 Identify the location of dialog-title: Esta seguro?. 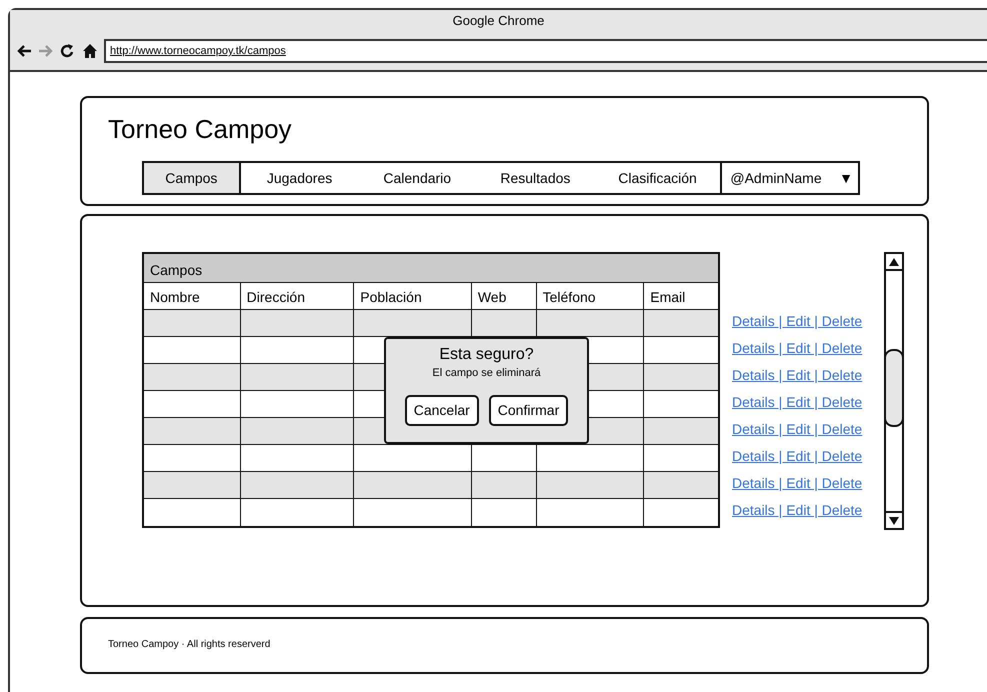
(486, 355).